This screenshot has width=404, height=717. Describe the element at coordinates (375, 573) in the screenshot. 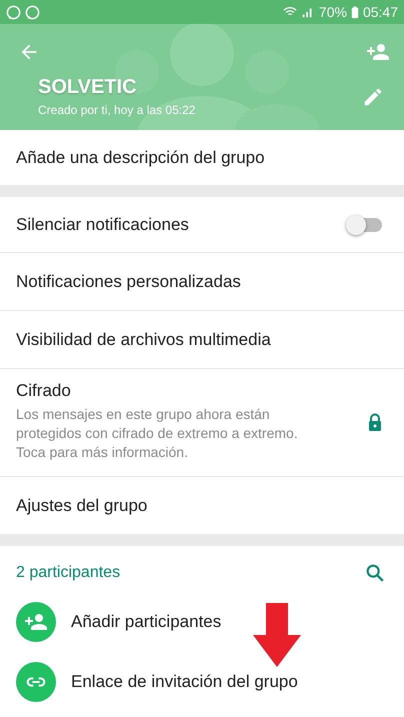

I see `search-icon` at that location.